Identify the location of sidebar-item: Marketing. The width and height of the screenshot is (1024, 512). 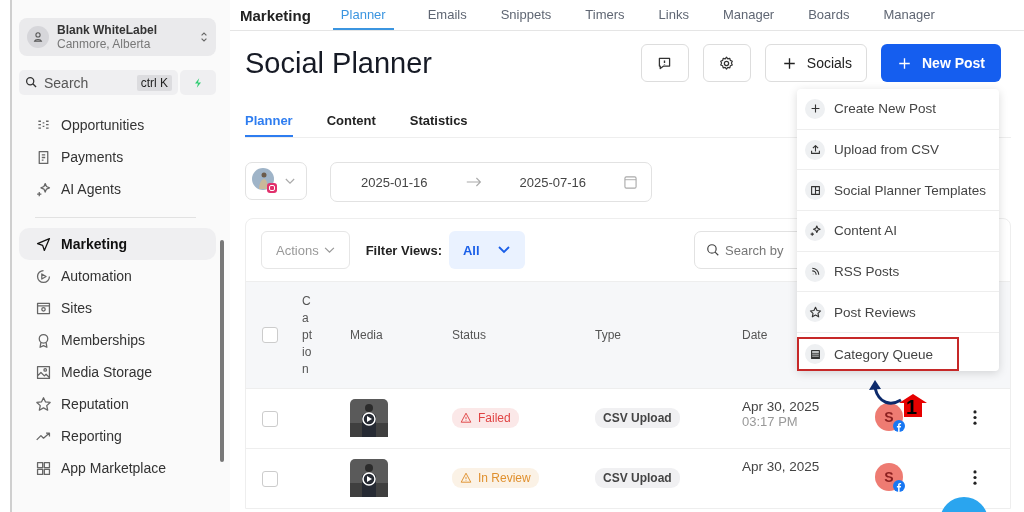
(117, 244).